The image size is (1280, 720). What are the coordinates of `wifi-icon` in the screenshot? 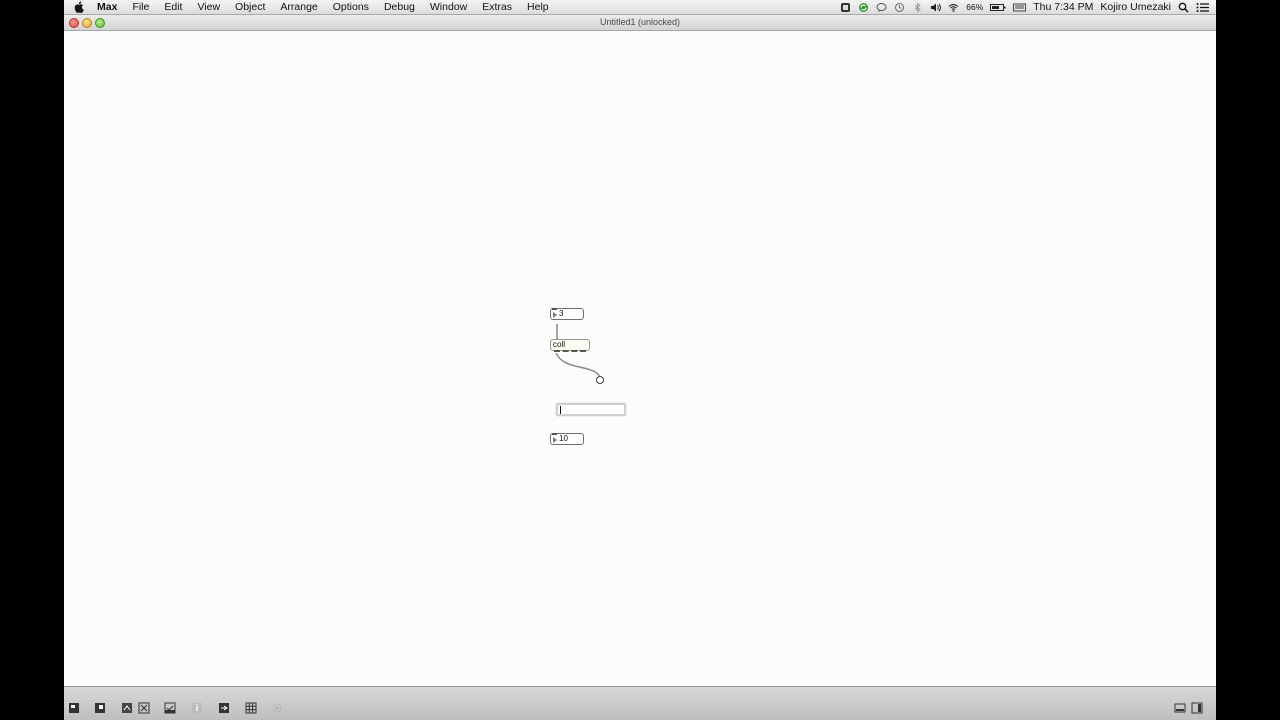 It's located at (953, 7).